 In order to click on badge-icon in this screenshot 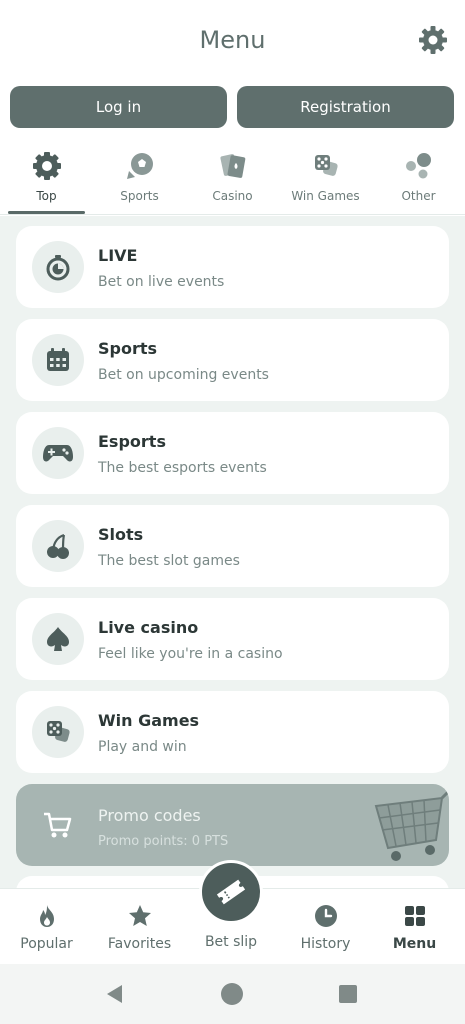, I will do `click(46, 166)`.